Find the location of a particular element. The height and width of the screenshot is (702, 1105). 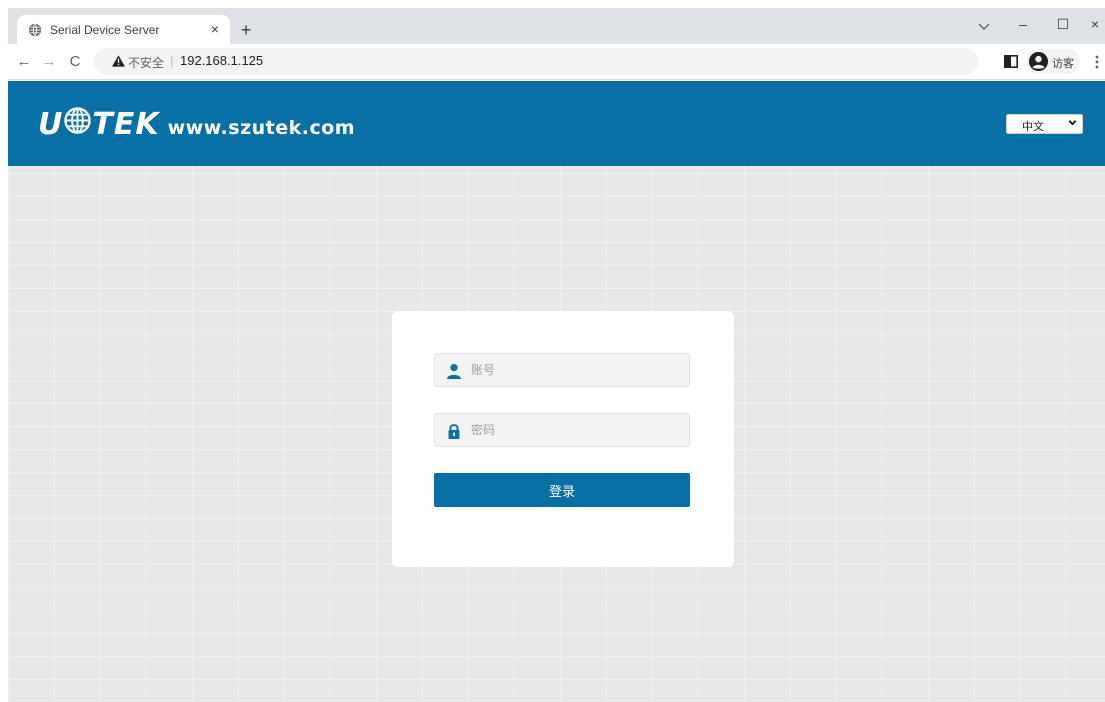

profile-button: 访客 is located at coordinates (1053, 61).